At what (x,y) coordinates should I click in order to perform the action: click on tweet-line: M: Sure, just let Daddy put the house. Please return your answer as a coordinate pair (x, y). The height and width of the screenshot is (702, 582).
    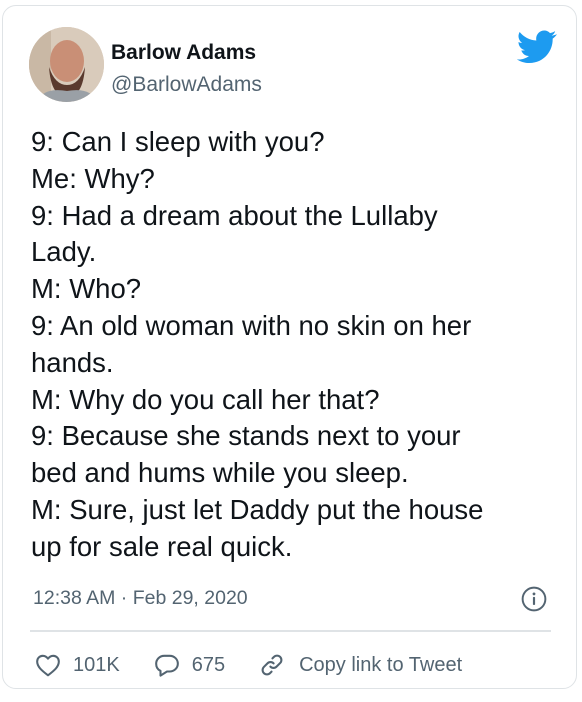
    Looking at the image, I should click on (257, 509).